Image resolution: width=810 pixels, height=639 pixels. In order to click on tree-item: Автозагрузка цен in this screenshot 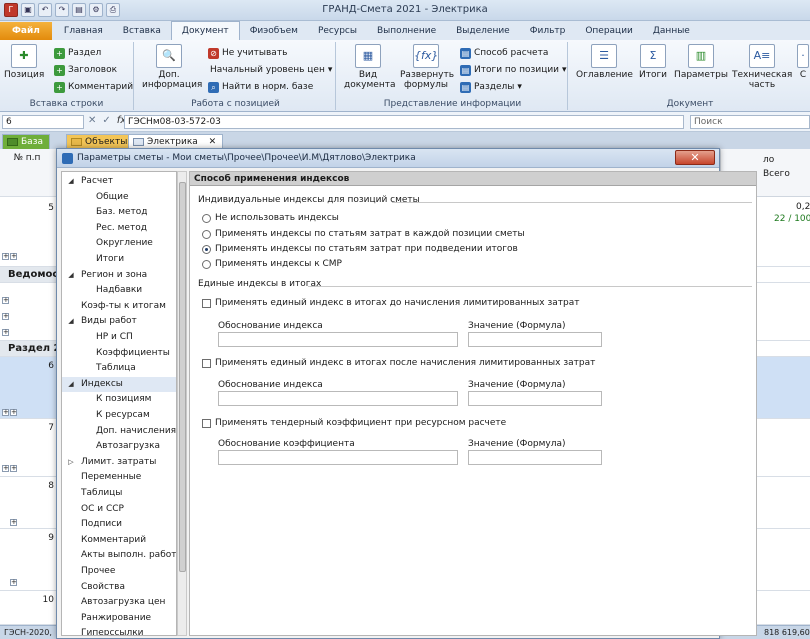, I will do `click(119, 602)`.